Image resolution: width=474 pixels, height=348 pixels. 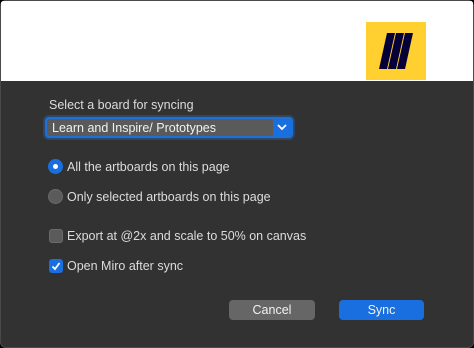 I want to click on board-select-label: Select a board for syncing, so click(x=121, y=105).